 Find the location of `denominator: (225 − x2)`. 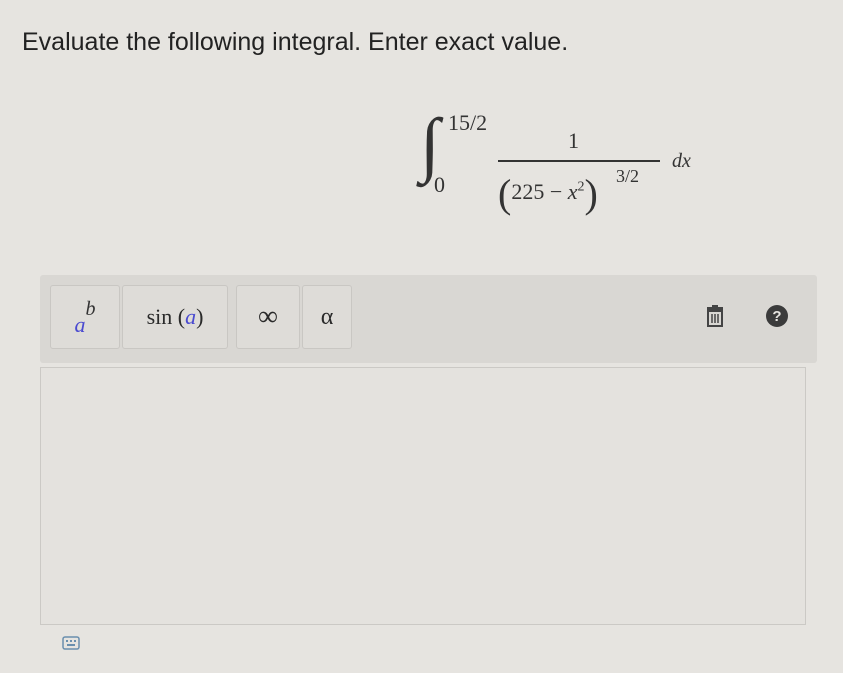

denominator: (225 − x2) is located at coordinates (548, 193).